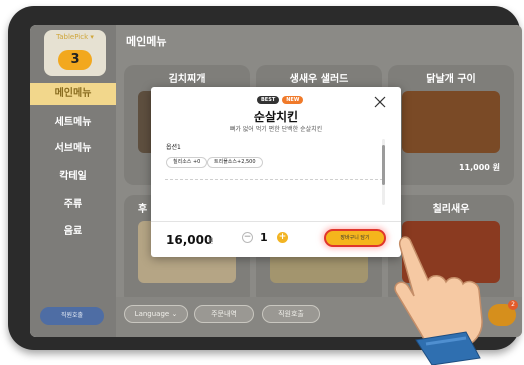 This screenshot has height=365, width=524. Describe the element at coordinates (73, 94) in the screenshot. I see `category-main-menu: 메인메뉴` at that location.